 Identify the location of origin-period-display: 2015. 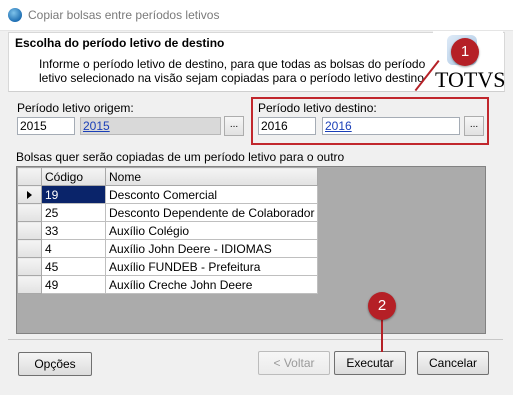
(150, 126).